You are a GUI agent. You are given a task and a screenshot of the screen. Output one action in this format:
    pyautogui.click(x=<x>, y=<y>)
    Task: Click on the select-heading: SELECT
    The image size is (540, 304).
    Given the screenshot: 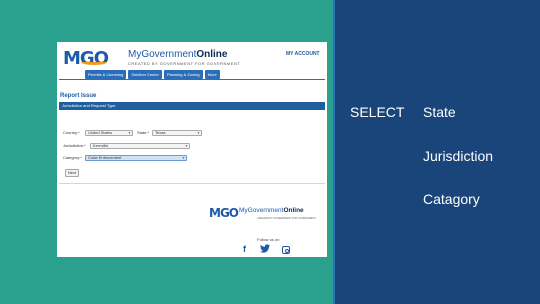 What is the action you would take?
    pyautogui.click(x=377, y=112)
    